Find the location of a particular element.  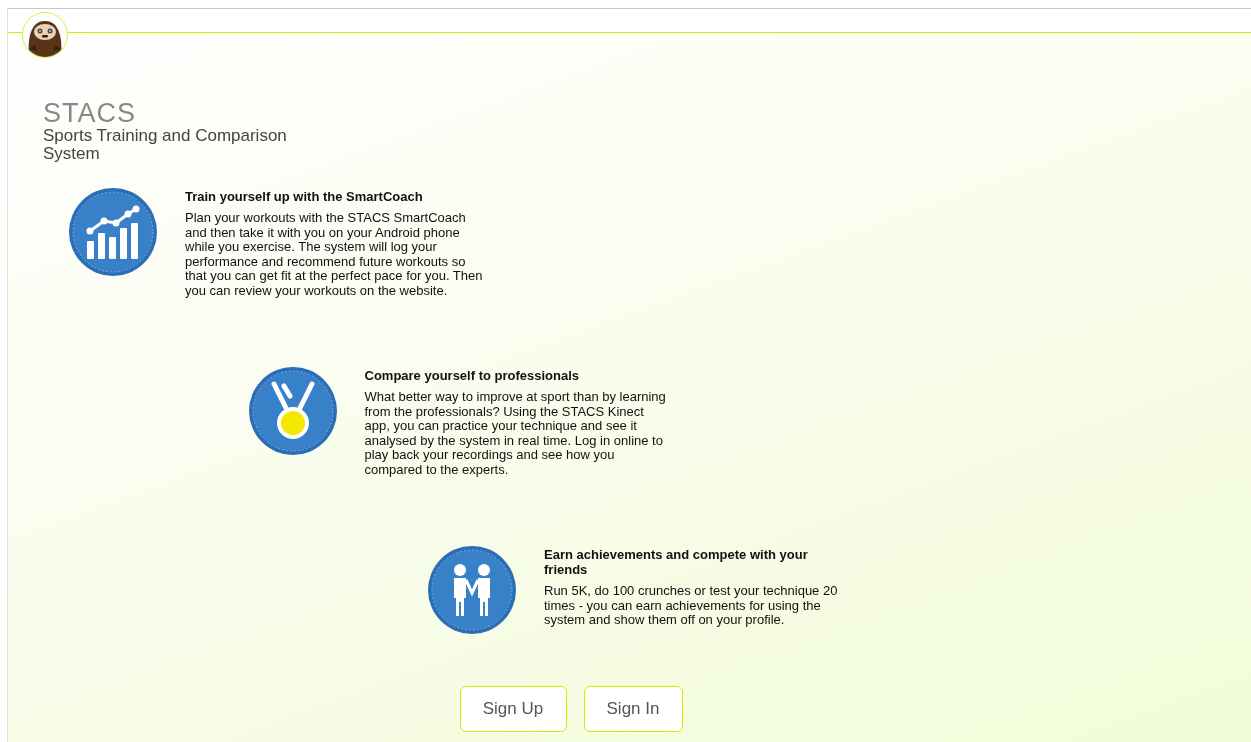

feature-title: Earn achievements and compete with your friends is located at coordinates (676, 562).